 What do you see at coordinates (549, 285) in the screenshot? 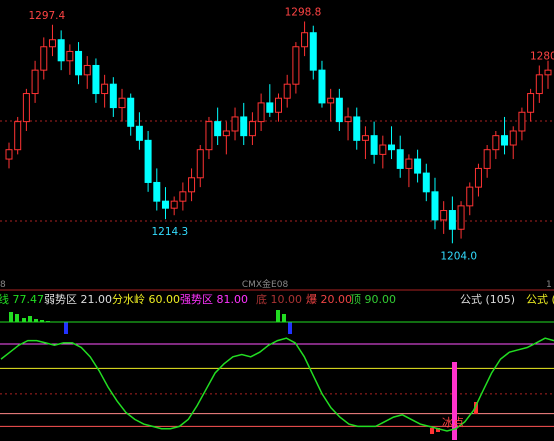
I see `right-axis-tick: 1` at bounding box center [549, 285].